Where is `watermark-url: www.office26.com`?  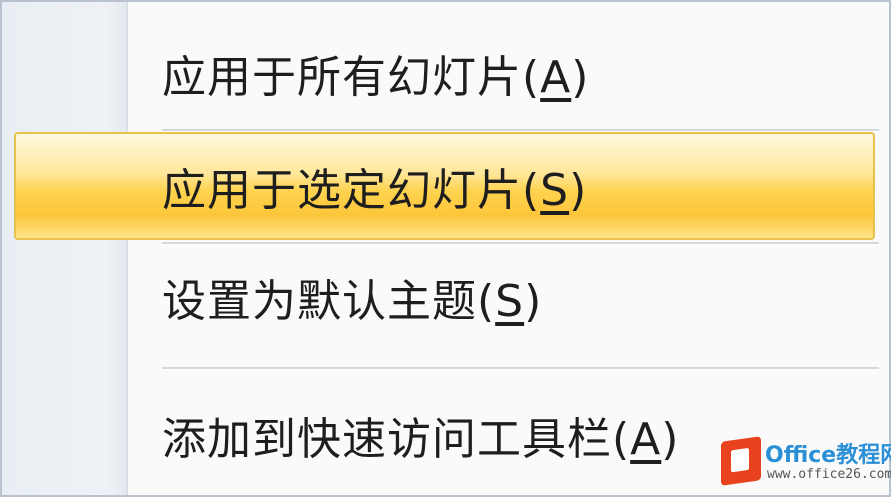 watermark-url: www.office26.com is located at coordinates (829, 474).